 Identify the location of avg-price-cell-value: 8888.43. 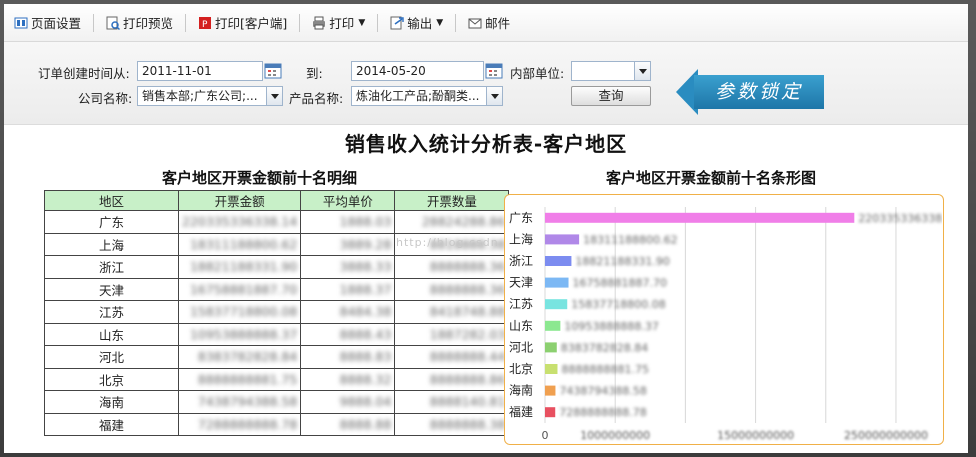
(365, 334).